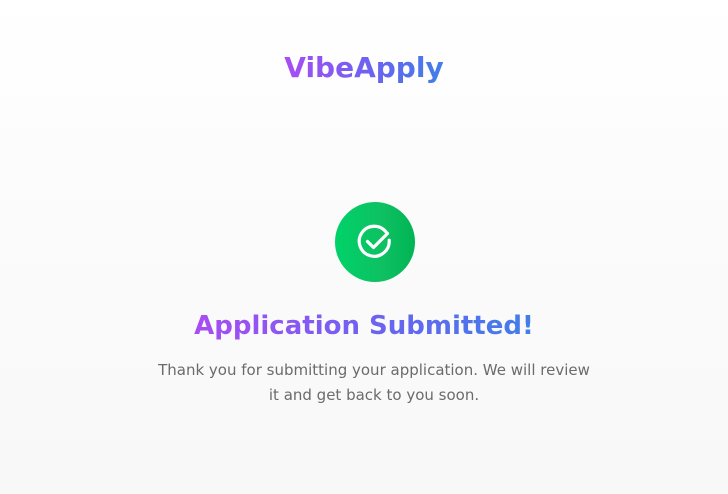  I want to click on confirmation-title-text: Application Submitted!, so click(364, 326).